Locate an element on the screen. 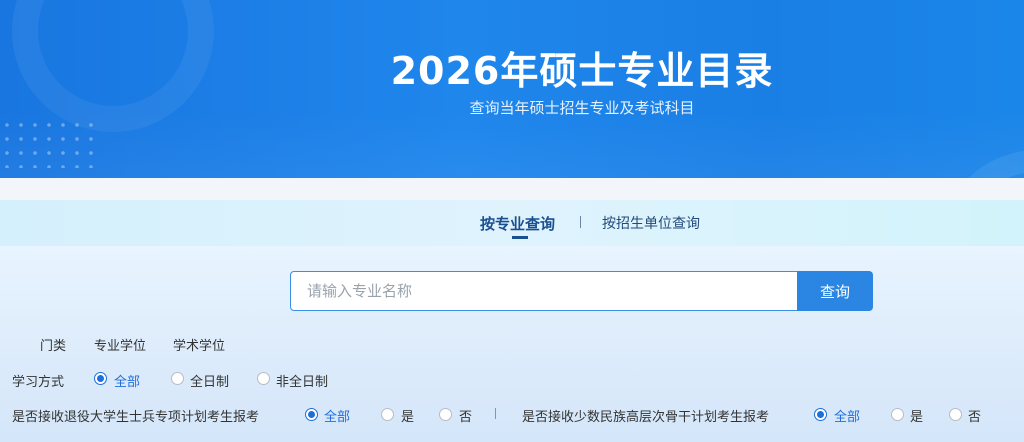 This screenshot has width=1024, height=442. tab-divider is located at coordinates (580, 222).